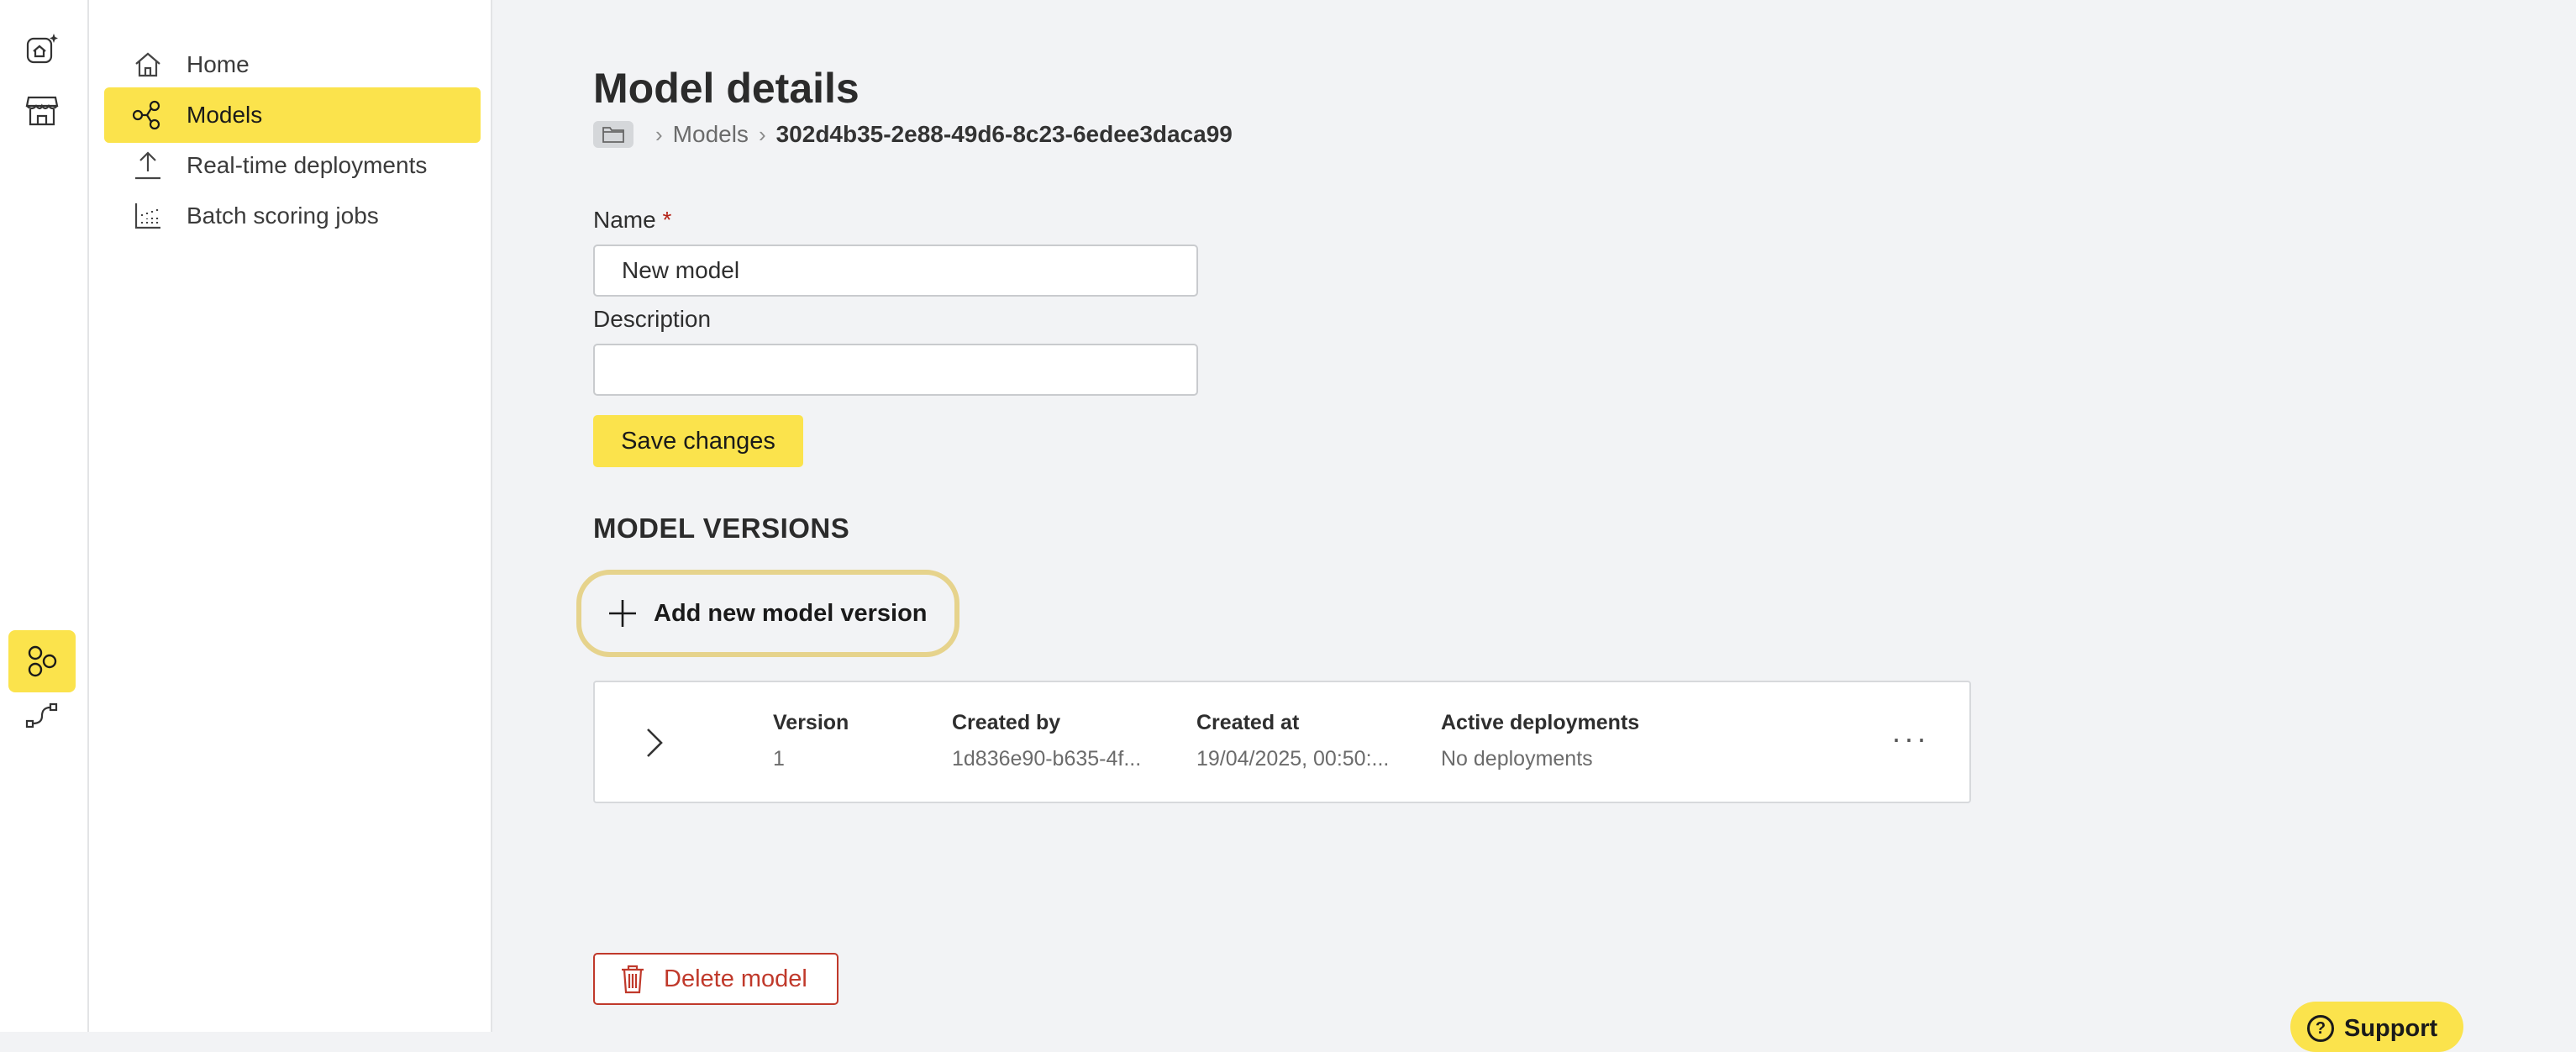  What do you see at coordinates (1248, 723) in the screenshot?
I see `column-header: Created at` at bounding box center [1248, 723].